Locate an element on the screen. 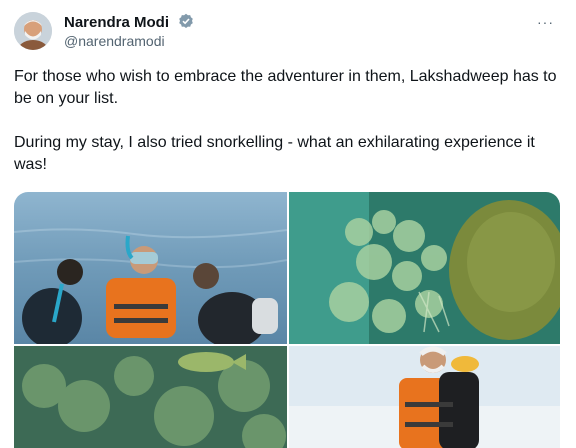 The height and width of the screenshot is (448, 576). avatar is located at coordinates (33, 31).